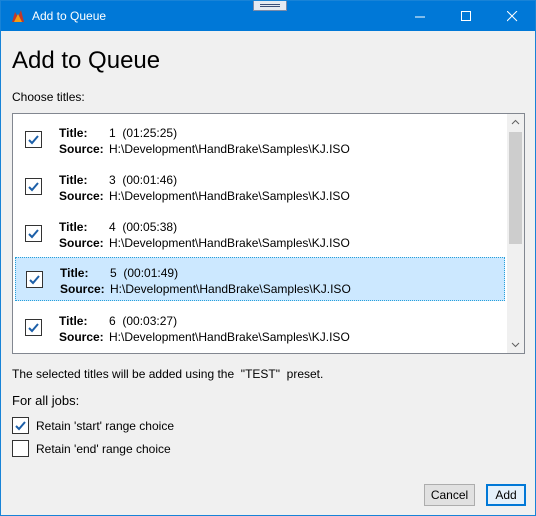 The width and height of the screenshot is (536, 516). Describe the element at coordinates (112, 180) in the screenshot. I see `title-number: 3` at that location.